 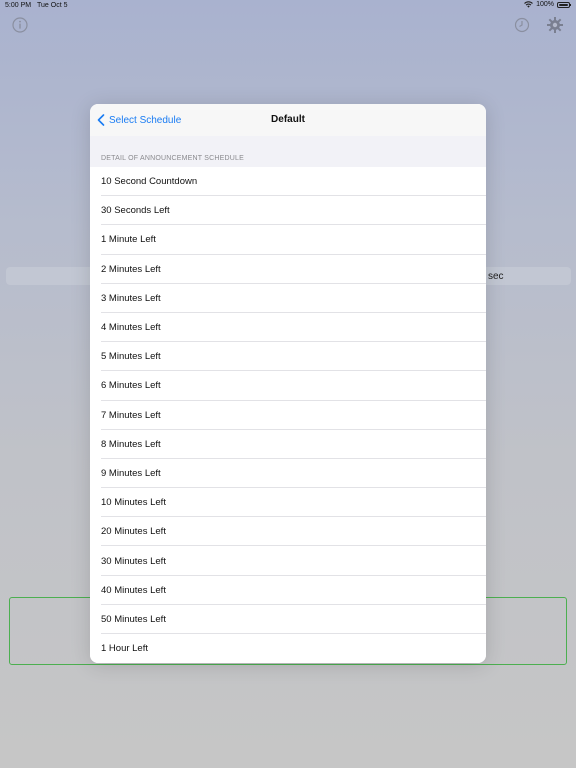 I want to click on list-item: 50 Minutes Left, so click(x=288, y=620).